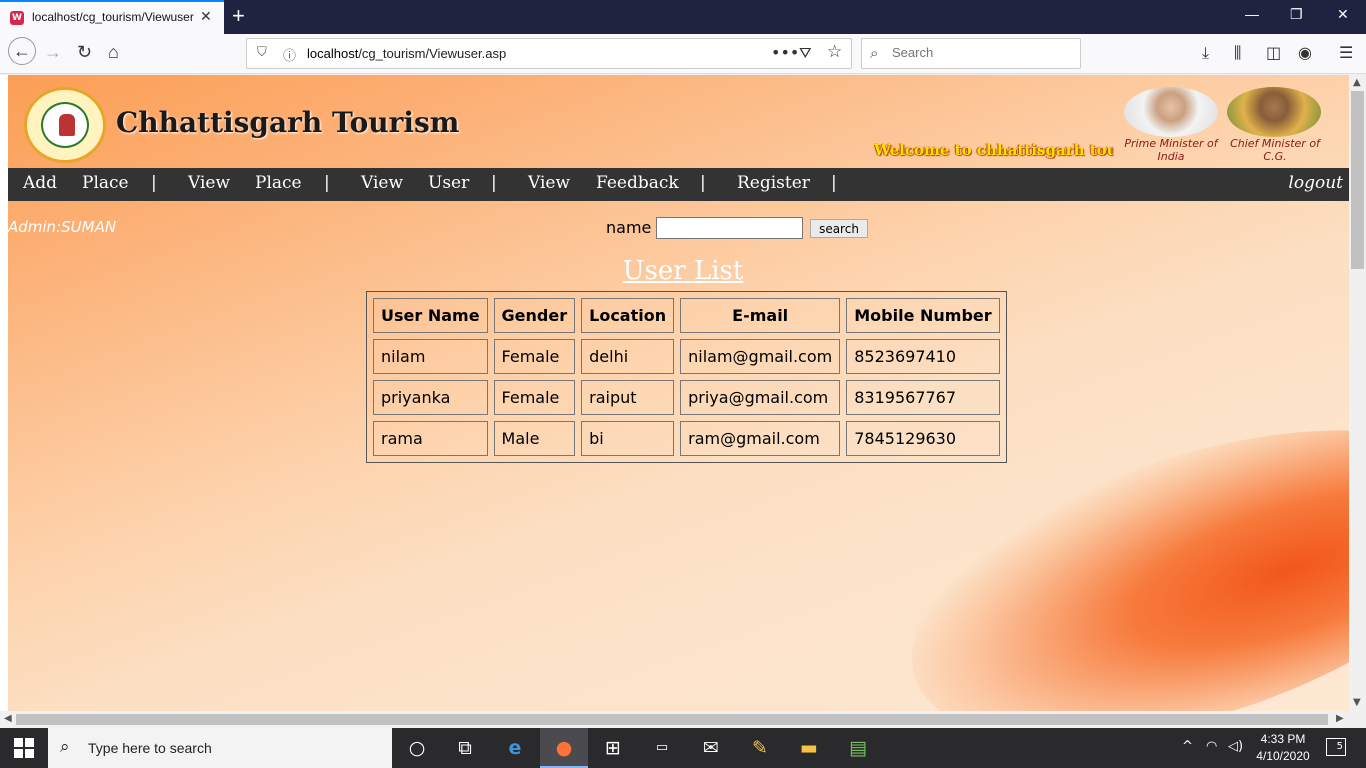 Image resolution: width=1366 pixels, height=768 pixels. What do you see at coordinates (1357, 82) in the screenshot?
I see `scroll-up-icon: ▲` at bounding box center [1357, 82].